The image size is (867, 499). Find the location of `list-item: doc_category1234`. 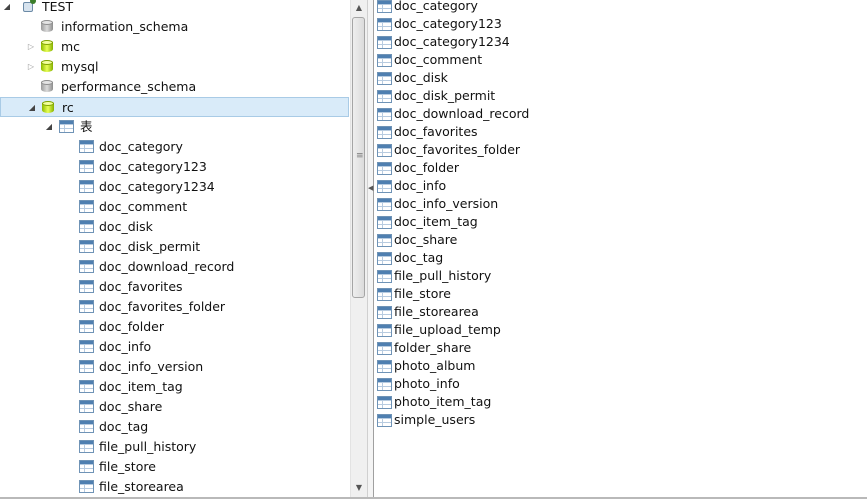

list-item: doc_category1234 is located at coordinates (614, 42).